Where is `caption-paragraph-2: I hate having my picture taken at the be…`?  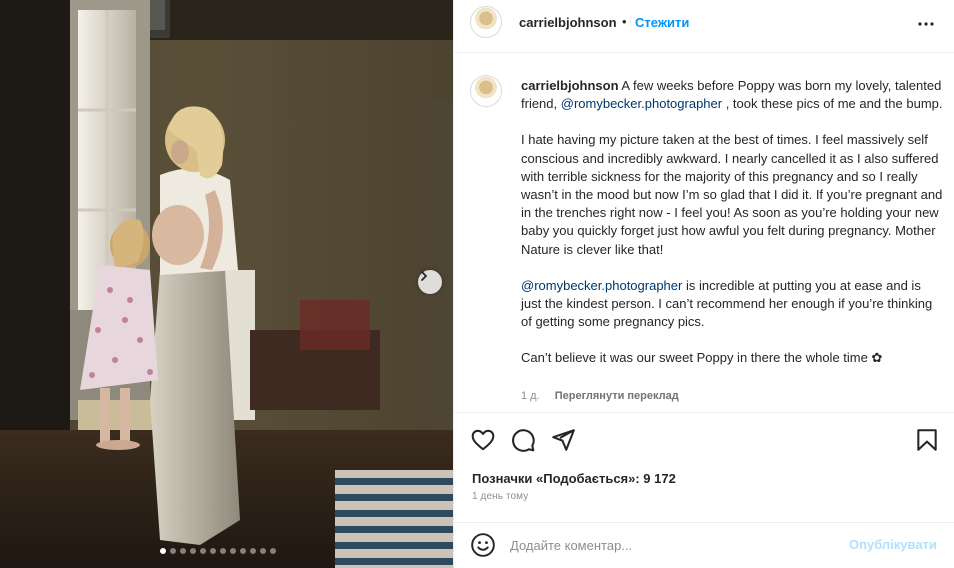 caption-paragraph-2: I hate having my picture taken at the be… is located at coordinates (732, 194).